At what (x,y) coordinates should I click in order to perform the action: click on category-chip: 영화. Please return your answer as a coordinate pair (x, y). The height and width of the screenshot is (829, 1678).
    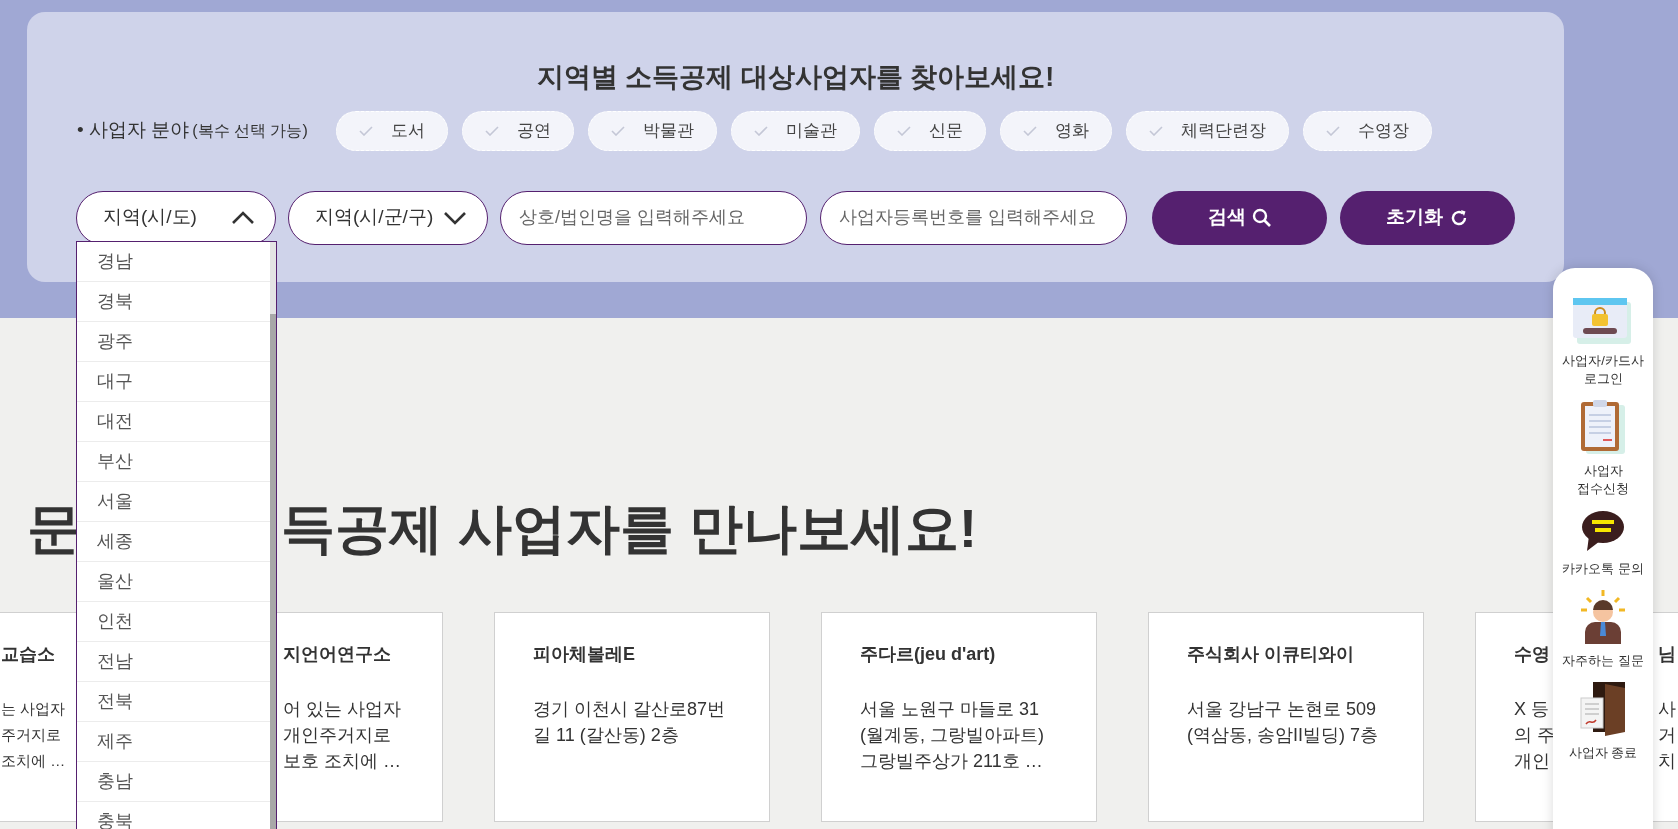
    Looking at the image, I should click on (1055, 130).